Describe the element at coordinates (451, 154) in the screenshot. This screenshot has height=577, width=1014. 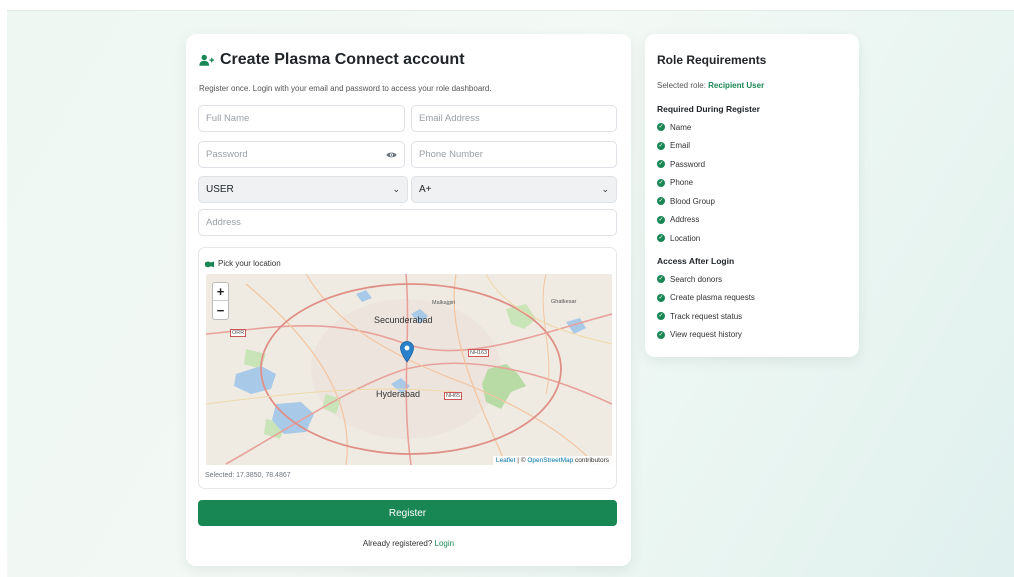
I see `phone-placeholder: Phone Number` at that location.